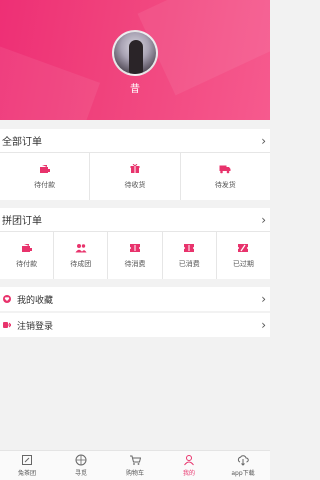  I want to click on avatar-photo, so click(136, 57).